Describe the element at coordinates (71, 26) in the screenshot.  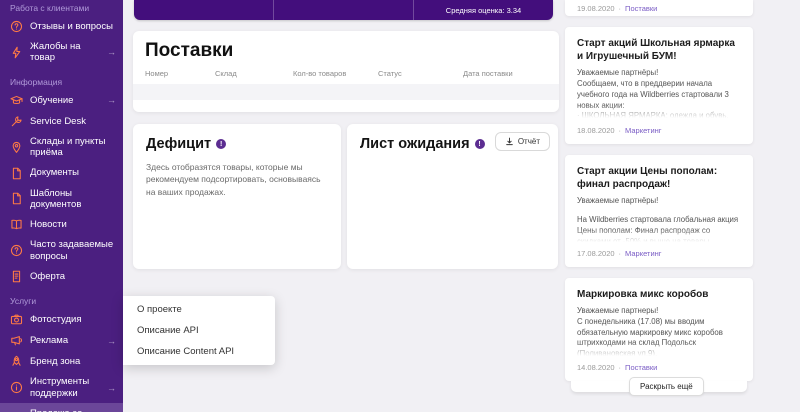
I see `sidebar-item-label: Отзывы и вопросы` at that location.